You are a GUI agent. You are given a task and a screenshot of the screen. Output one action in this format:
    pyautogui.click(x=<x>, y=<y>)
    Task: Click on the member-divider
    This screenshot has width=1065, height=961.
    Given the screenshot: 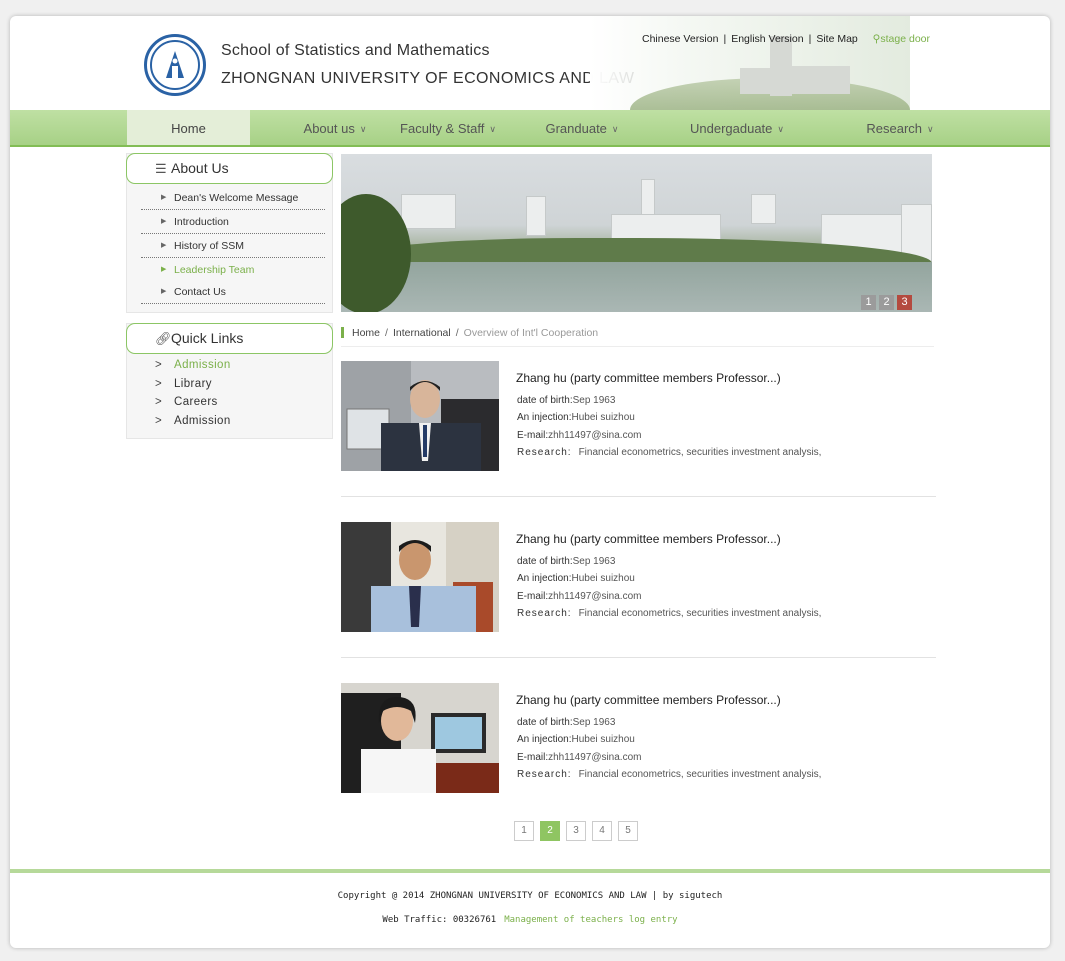 What is the action you would take?
    pyautogui.click(x=638, y=657)
    